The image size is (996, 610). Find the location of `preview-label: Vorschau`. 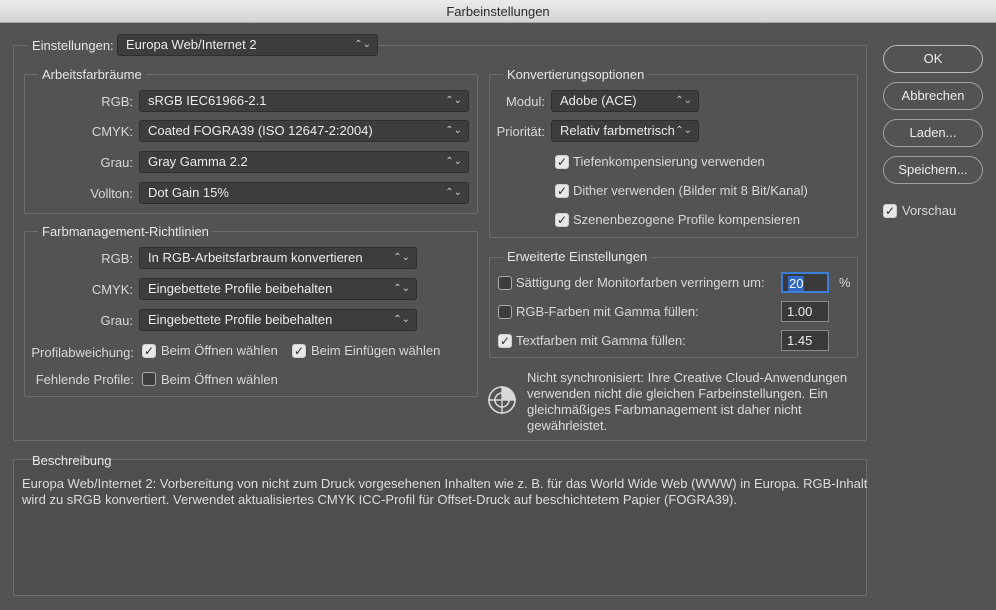

preview-label: Vorschau is located at coordinates (929, 211).